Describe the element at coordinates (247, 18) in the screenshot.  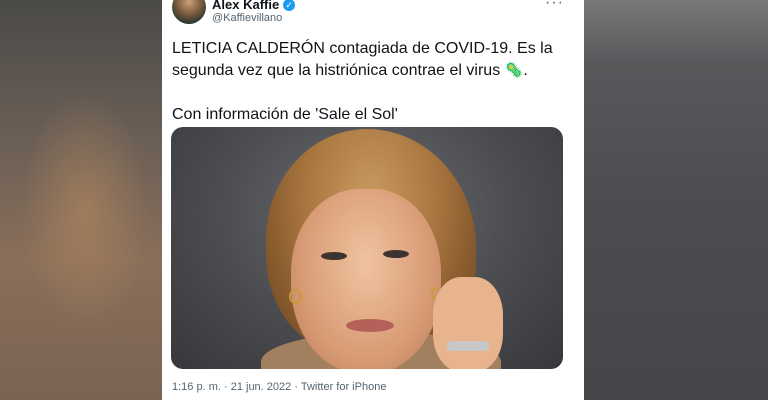
I see `author-handle: @Kaffievillano` at that location.